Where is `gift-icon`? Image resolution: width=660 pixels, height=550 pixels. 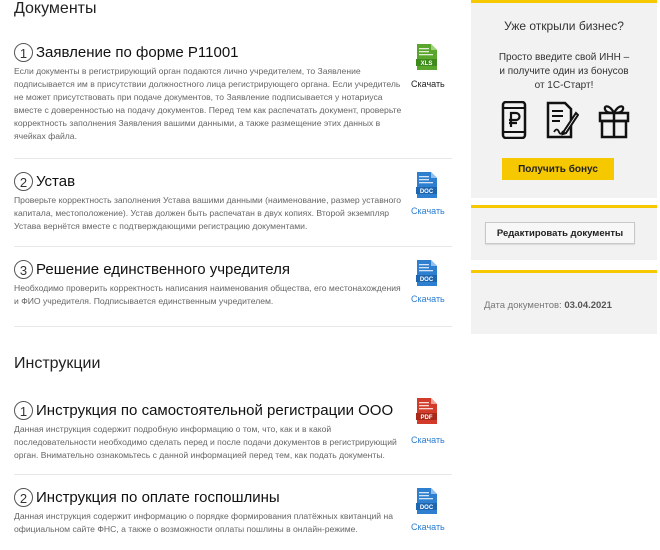
gift-icon is located at coordinates (614, 122).